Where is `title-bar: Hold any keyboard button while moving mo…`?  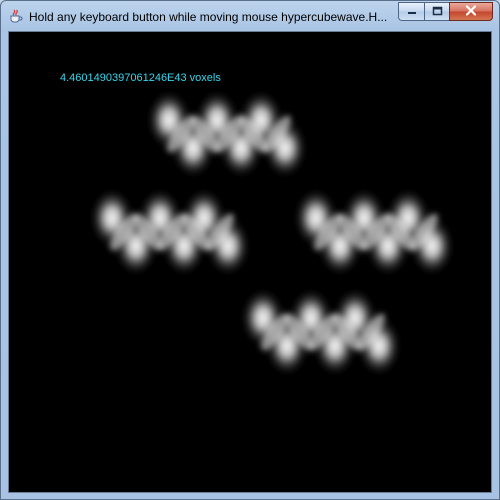 title-bar: Hold any keyboard button while moving mo… is located at coordinates (250, 15).